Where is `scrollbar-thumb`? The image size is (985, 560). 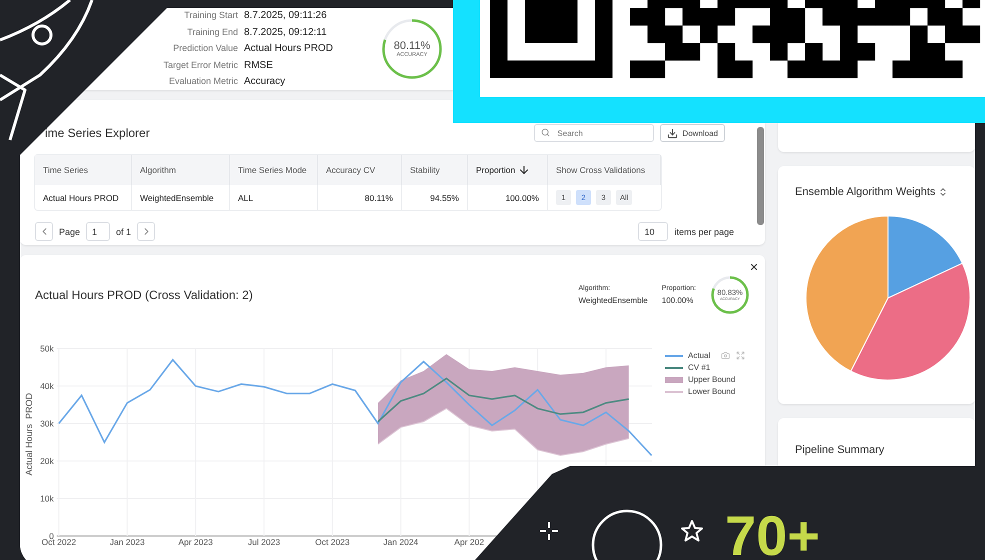 scrollbar-thumb is located at coordinates (760, 176).